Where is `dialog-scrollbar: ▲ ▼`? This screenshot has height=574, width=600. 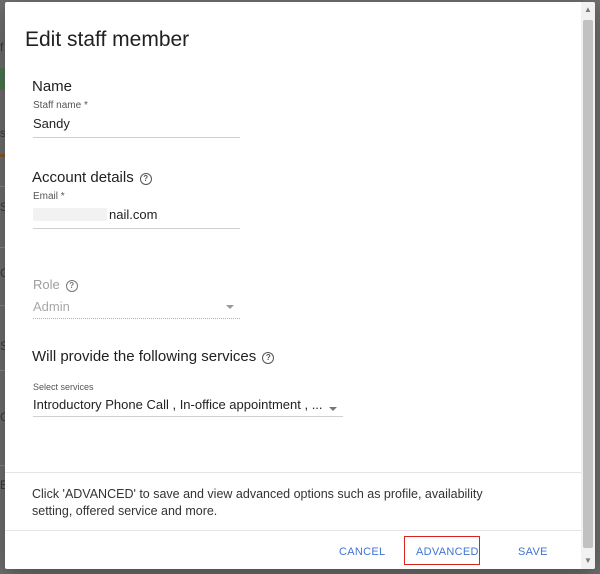 dialog-scrollbar: ▲ ▼ is located at coordinates (588, 285).